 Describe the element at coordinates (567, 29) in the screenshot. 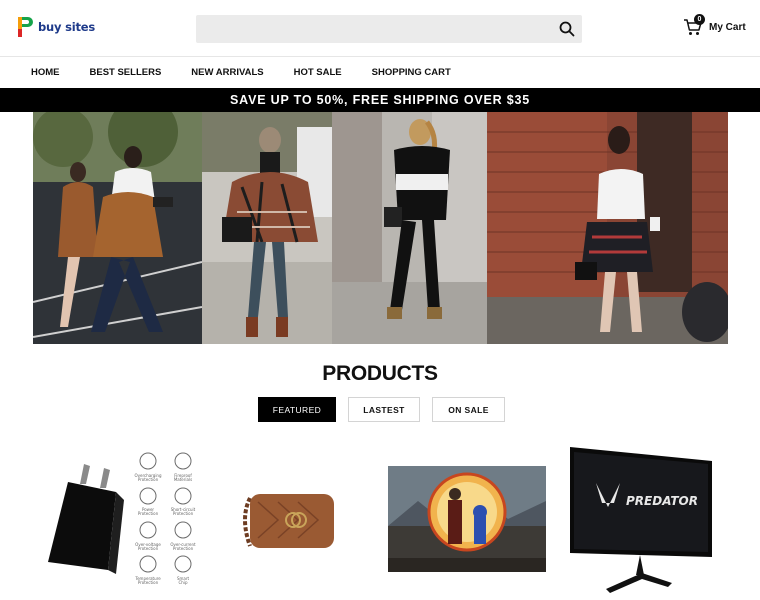

I see `search-icon` at that location.